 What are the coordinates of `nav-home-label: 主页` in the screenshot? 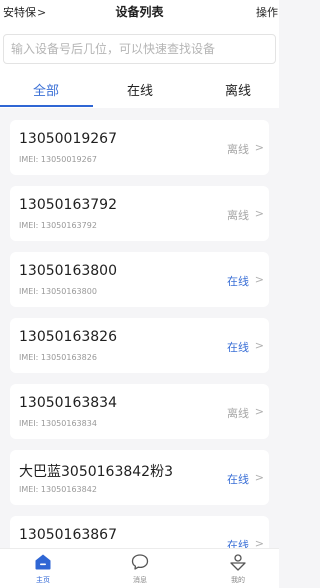 It's located at (43, 580).